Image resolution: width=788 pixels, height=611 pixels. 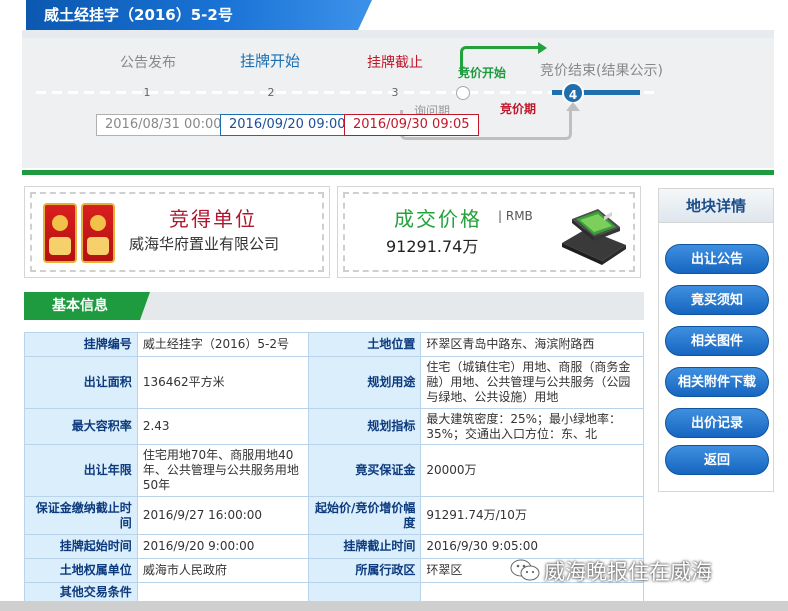 What do you see at coordinates (532, 515) in the screenshot?
I see `field-value: 91291.74万/10万` at bounding box center [532, 515].